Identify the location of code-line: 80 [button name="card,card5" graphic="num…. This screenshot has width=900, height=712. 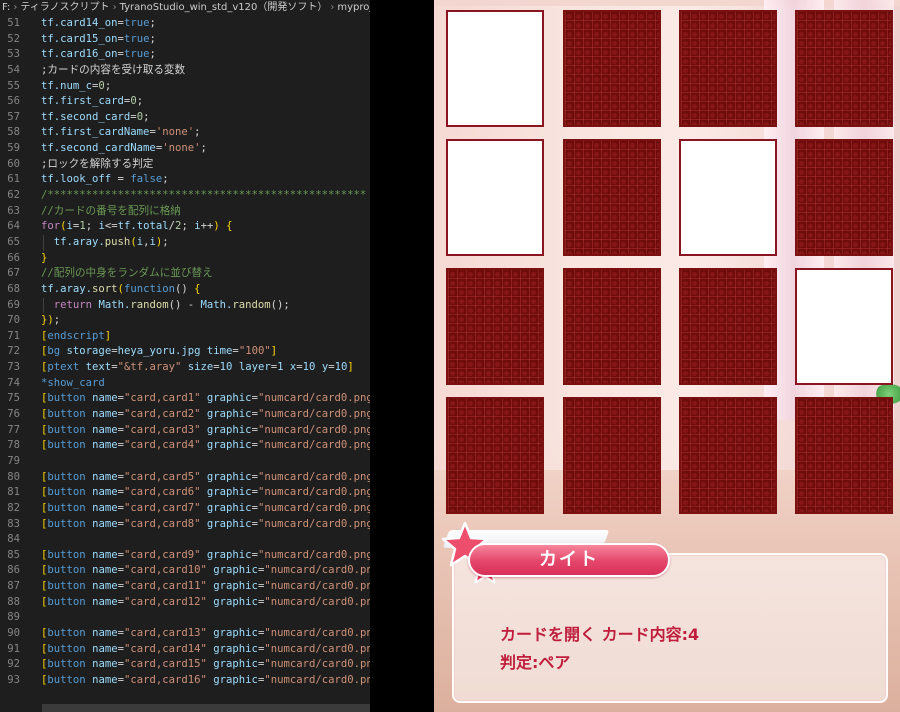
(185, 478).